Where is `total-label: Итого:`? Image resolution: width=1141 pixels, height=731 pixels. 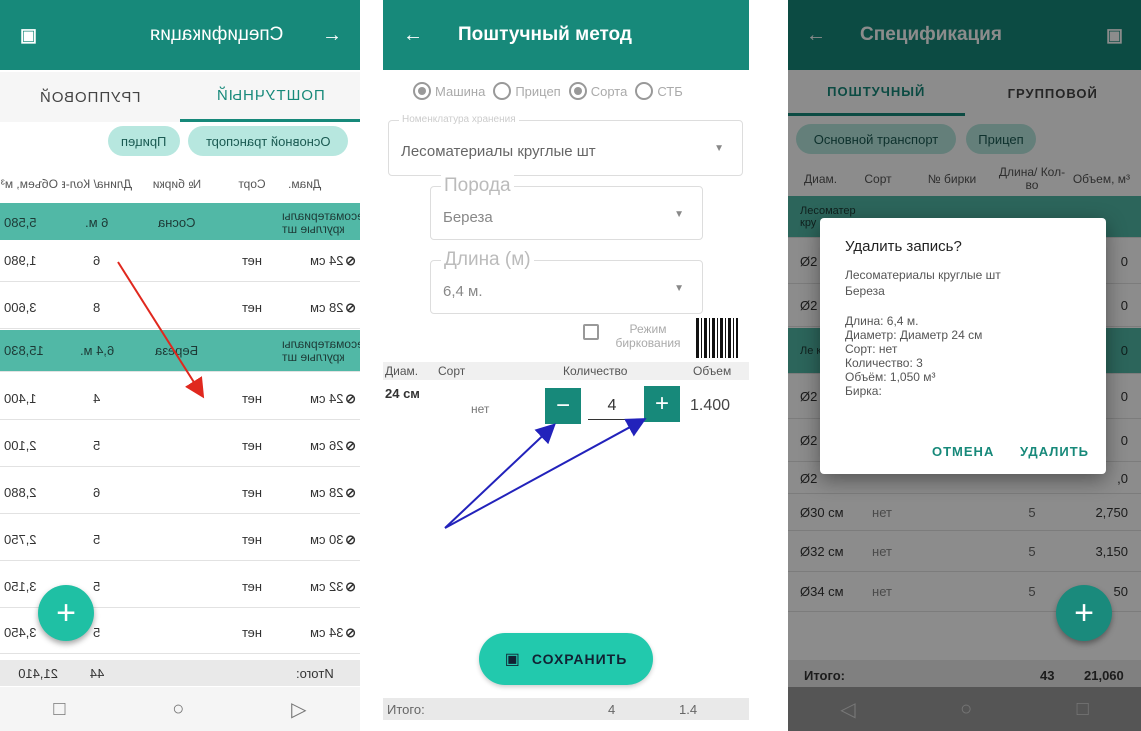 total-label: Итого: is located at coordinates (315, 673).